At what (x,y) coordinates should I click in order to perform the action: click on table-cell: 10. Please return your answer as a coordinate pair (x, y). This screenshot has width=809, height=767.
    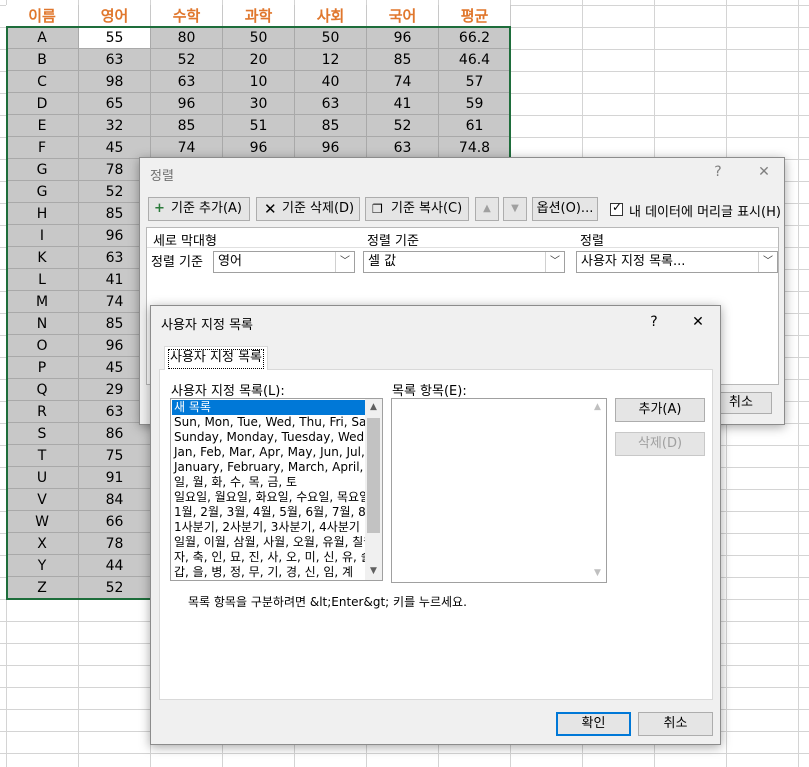
    Looking at the image, I should click on (259, 82).